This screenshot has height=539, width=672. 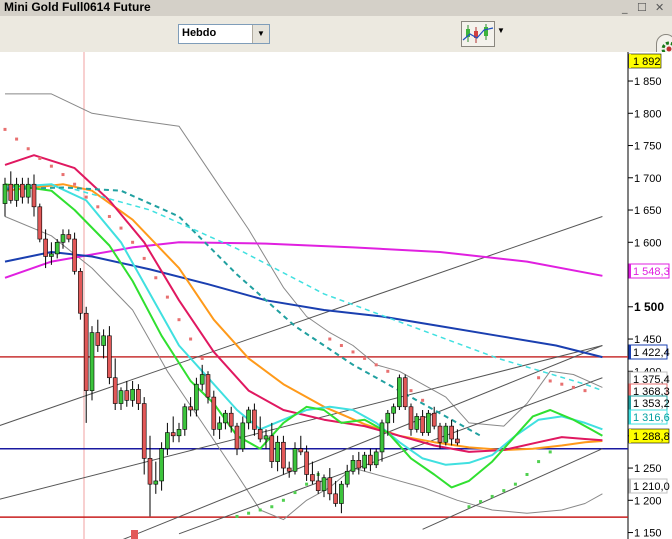 What do you see at coordinates (648, 179) in the screenshot?
I see `y-axis-tick-label: 1 700` at bounding box center [648, 179].